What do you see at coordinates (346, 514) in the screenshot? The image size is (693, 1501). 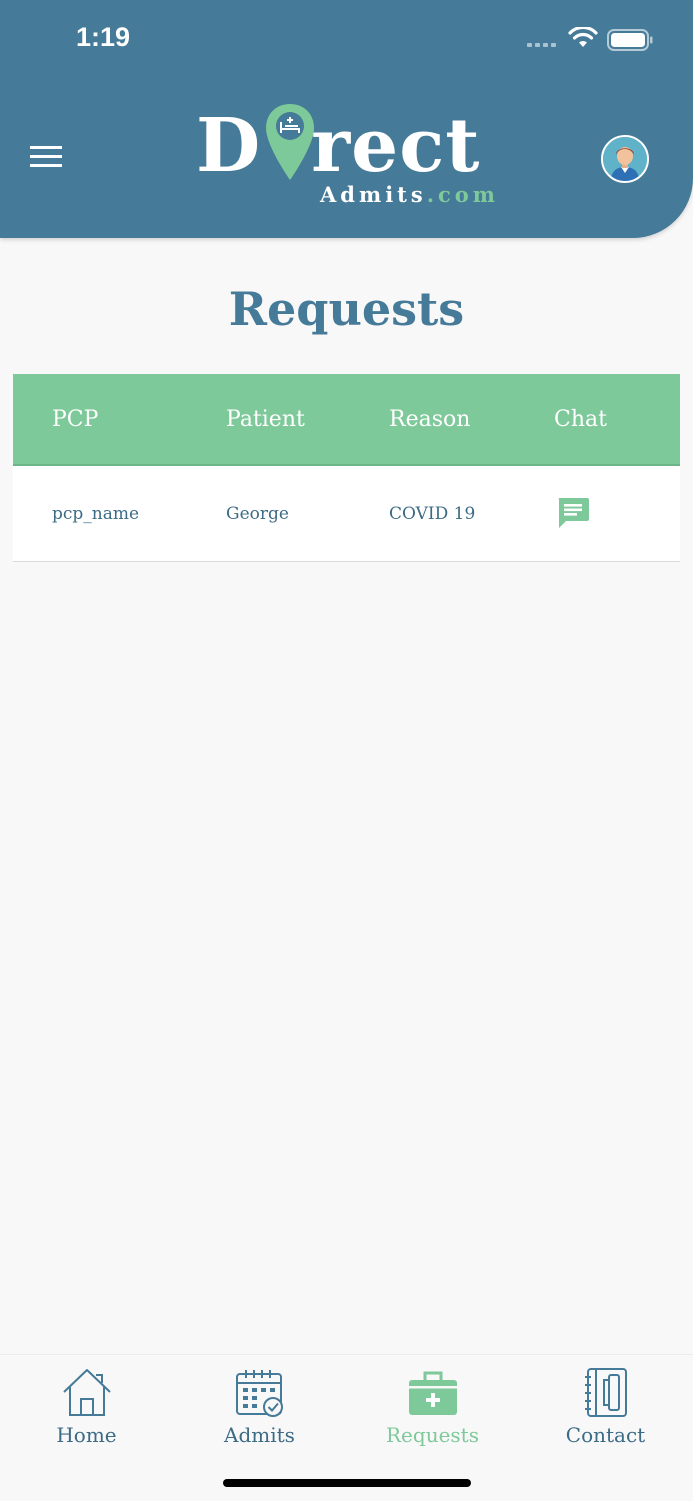 I see `table-row: pcp_name George COVID 19` at bounding box center [346, 514].